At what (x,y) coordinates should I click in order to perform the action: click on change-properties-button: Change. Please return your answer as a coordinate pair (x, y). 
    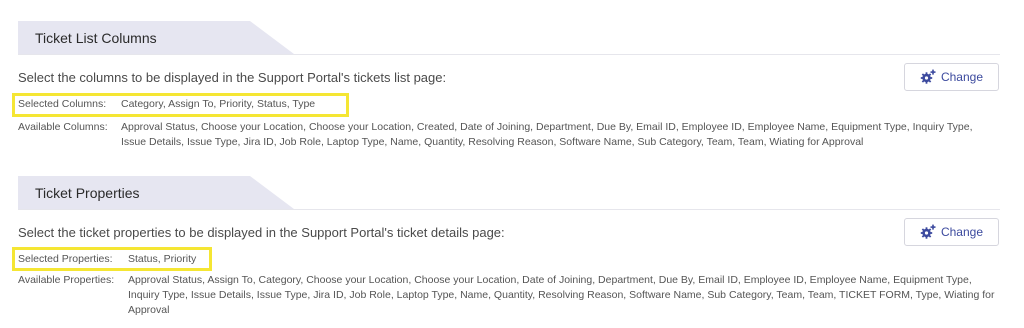
    Looking at the image, I should click on (951, 232).